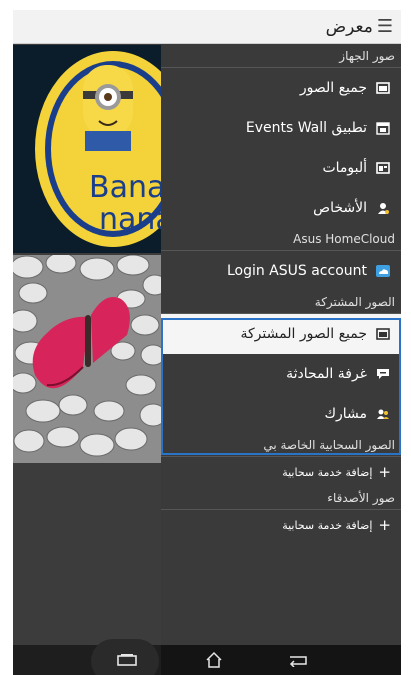  Describe the element at coordinates (298, 660) in the screenshot. I see `back-icon` at that location.